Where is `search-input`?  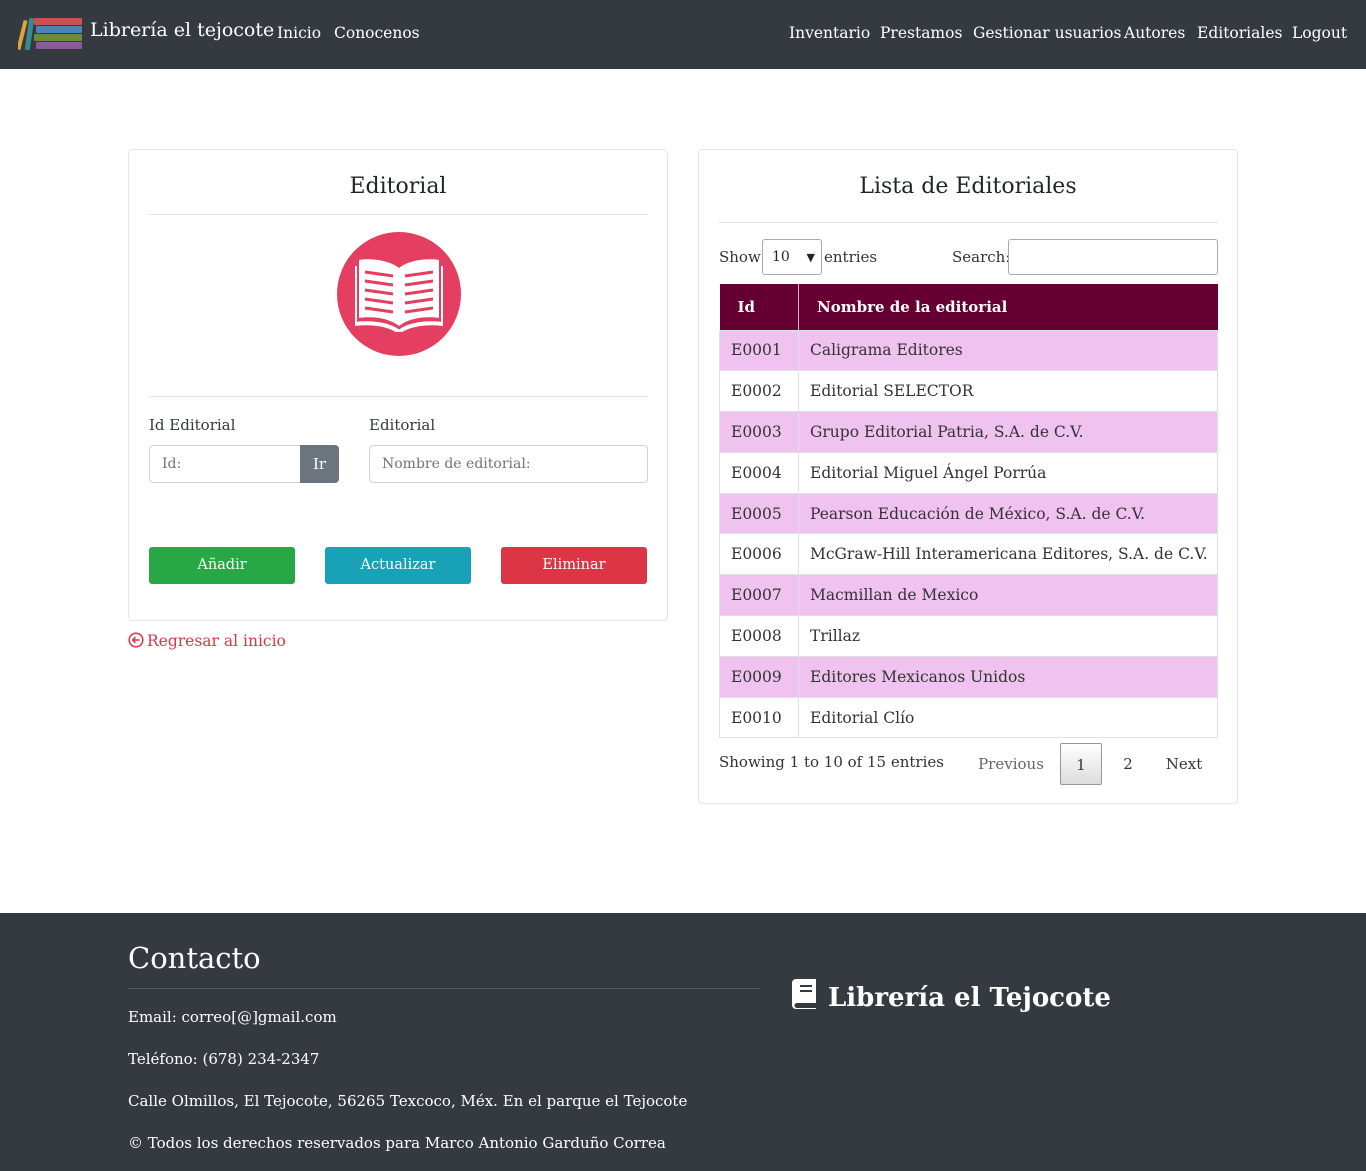 search-input is located at coordinates (1113, 257).